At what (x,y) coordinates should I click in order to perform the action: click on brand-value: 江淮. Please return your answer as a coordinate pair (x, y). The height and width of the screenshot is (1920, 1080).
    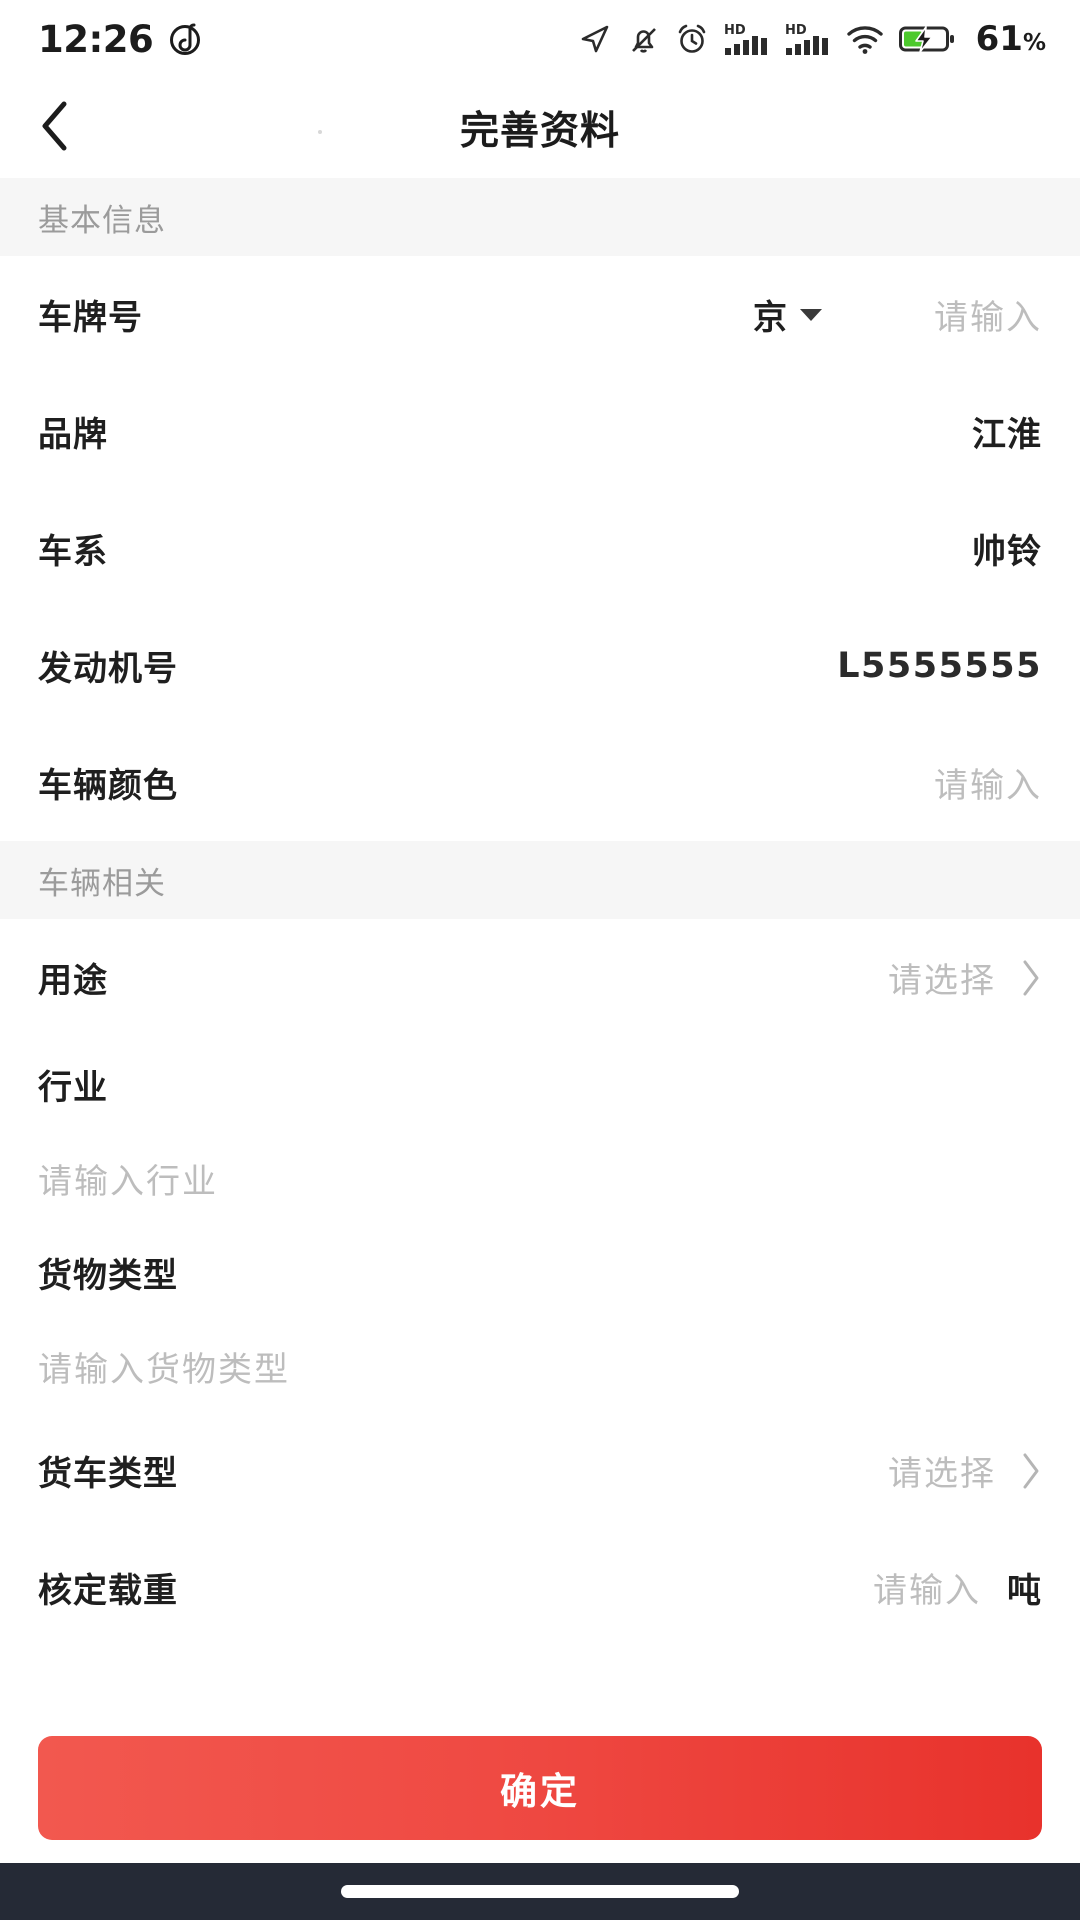
    Looking at the image, I should click on (1007, 435).